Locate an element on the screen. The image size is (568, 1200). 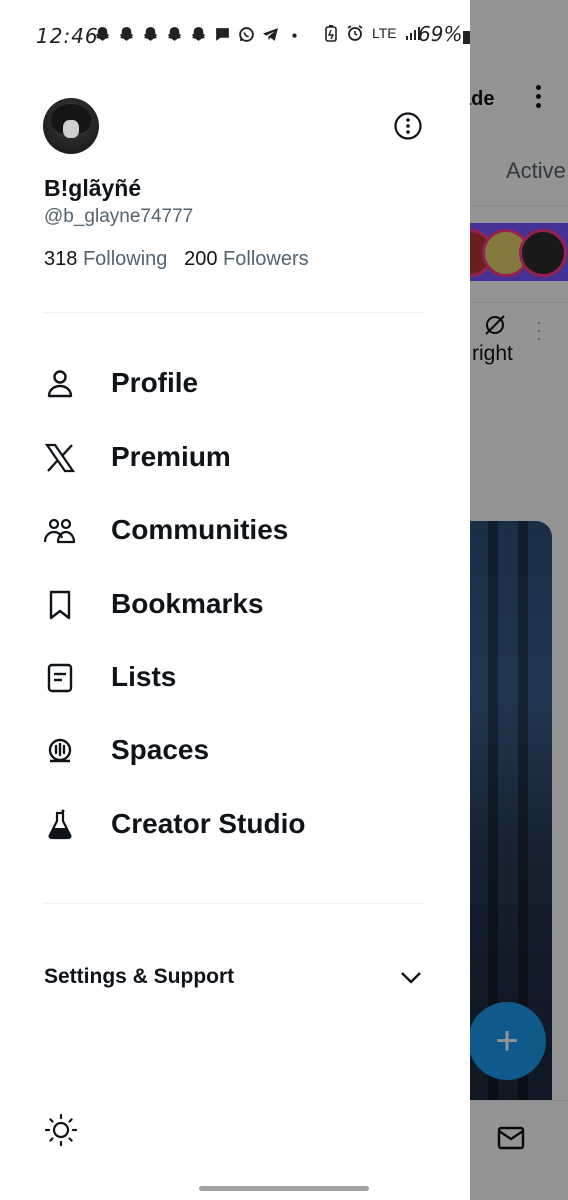
menu-item-label: Creator Studio is located at coordinates (208, 823).